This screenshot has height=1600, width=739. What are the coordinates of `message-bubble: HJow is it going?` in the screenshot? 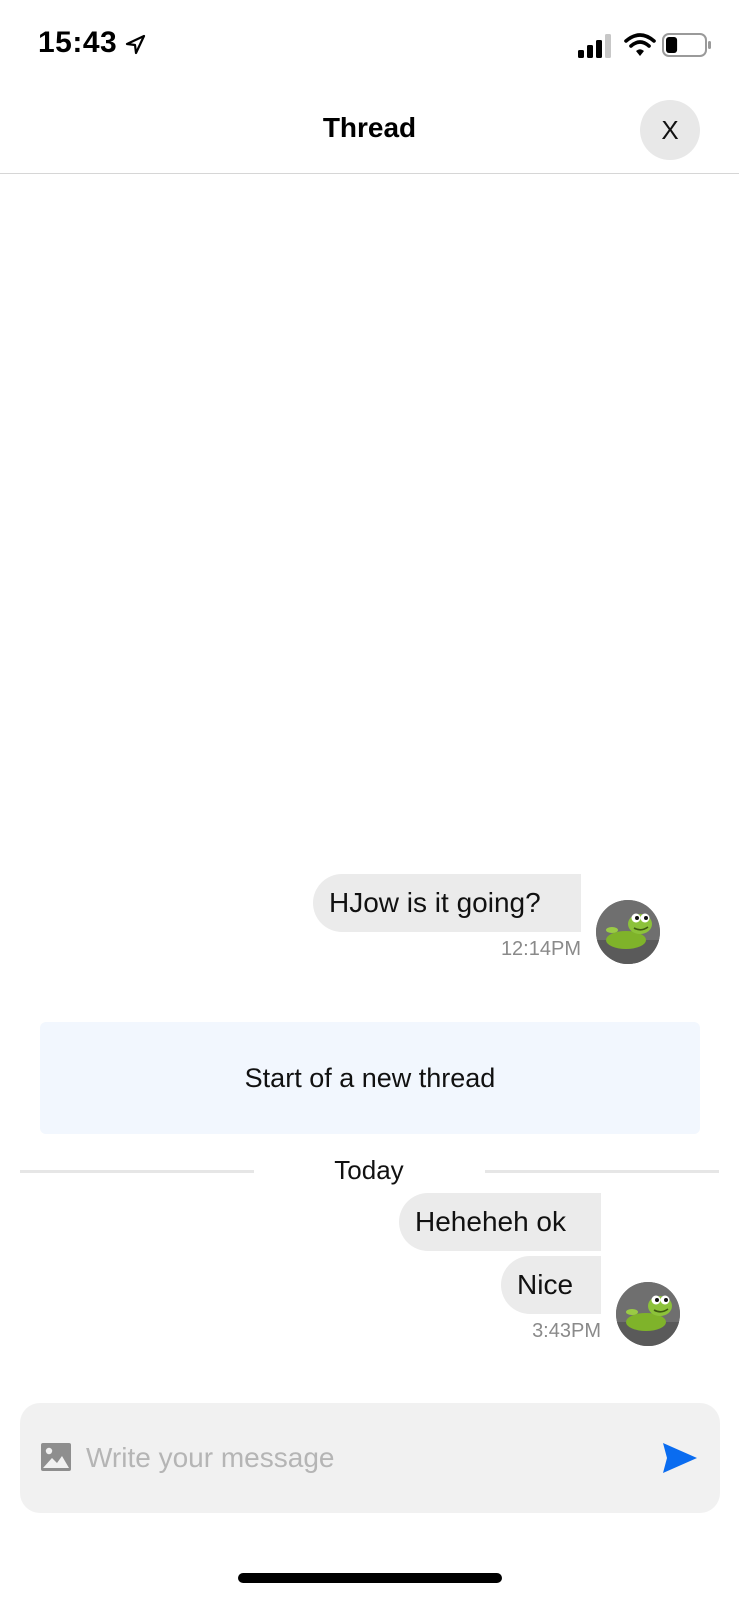 It's located at (447, 903).